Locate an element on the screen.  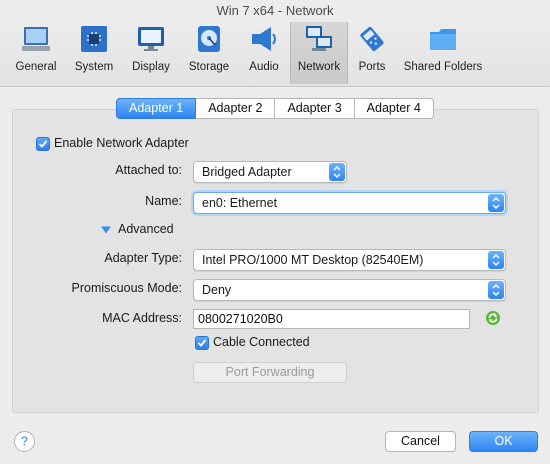
mac-address-label: MAC Address: is located at coordinates (142, 318).